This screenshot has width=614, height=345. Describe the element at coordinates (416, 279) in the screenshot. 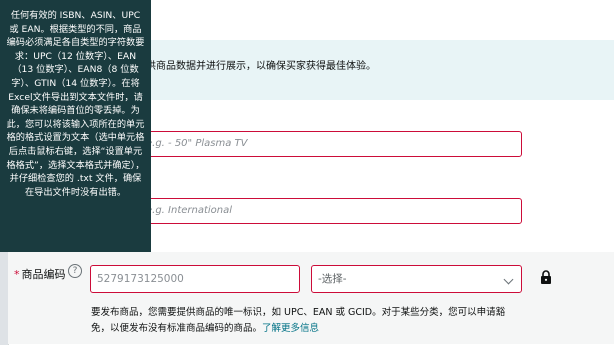

I see `product-code-type-select: -选择-` at that location.